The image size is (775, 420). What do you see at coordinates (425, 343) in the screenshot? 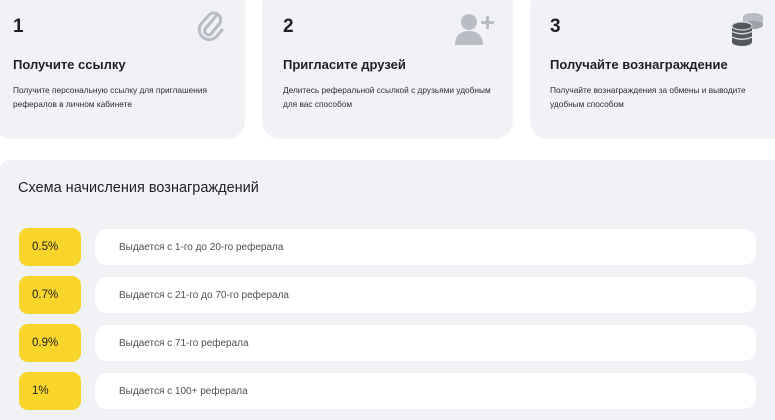
I see `tier-description: Выдается с 71-го реферала` at bounding box center [425, 343].